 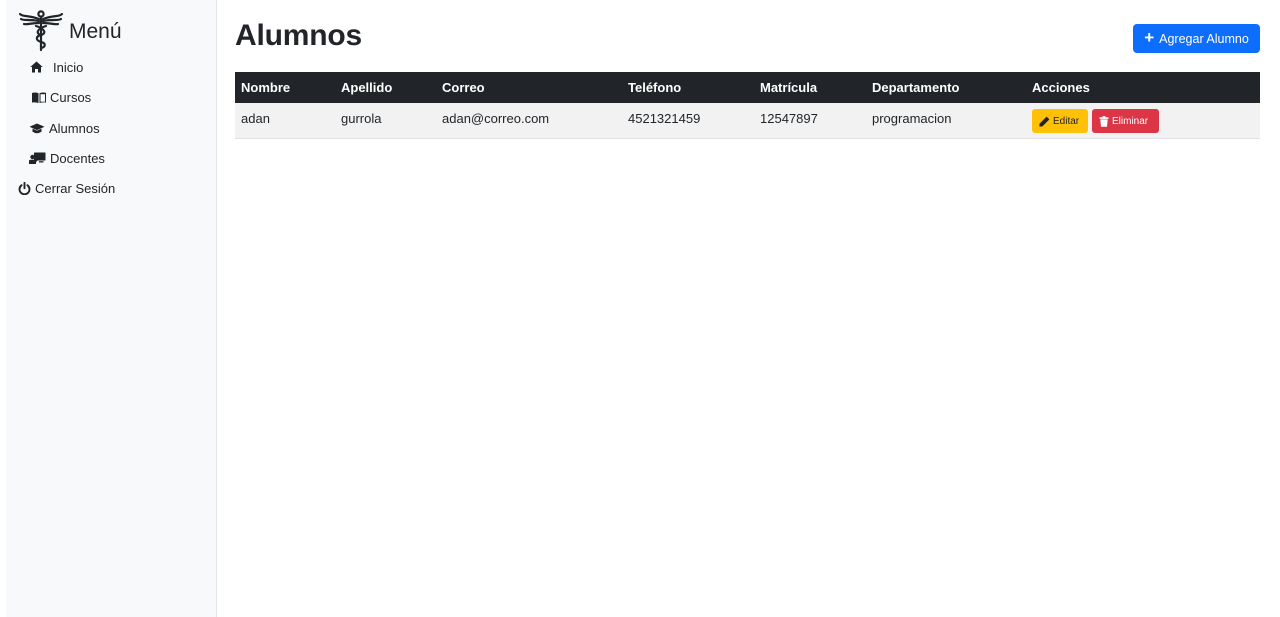 I want to click on column-header-apellido: Apellido, so click(x=367, y=87).